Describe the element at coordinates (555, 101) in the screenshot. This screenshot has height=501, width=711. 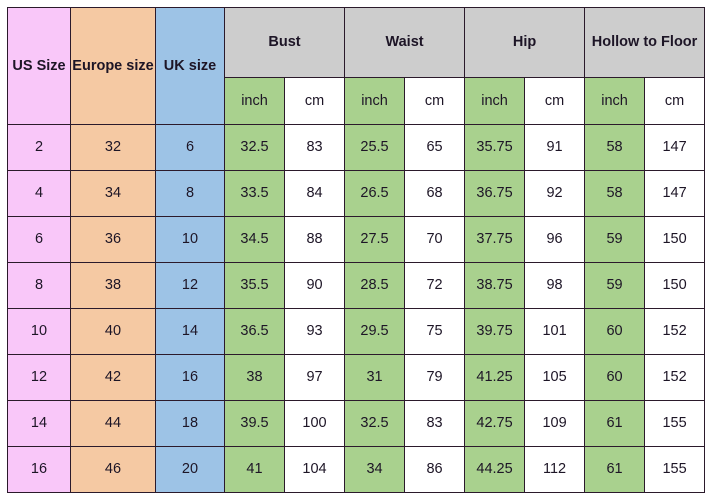
I see `unit-hip-cm: cm` at that location.